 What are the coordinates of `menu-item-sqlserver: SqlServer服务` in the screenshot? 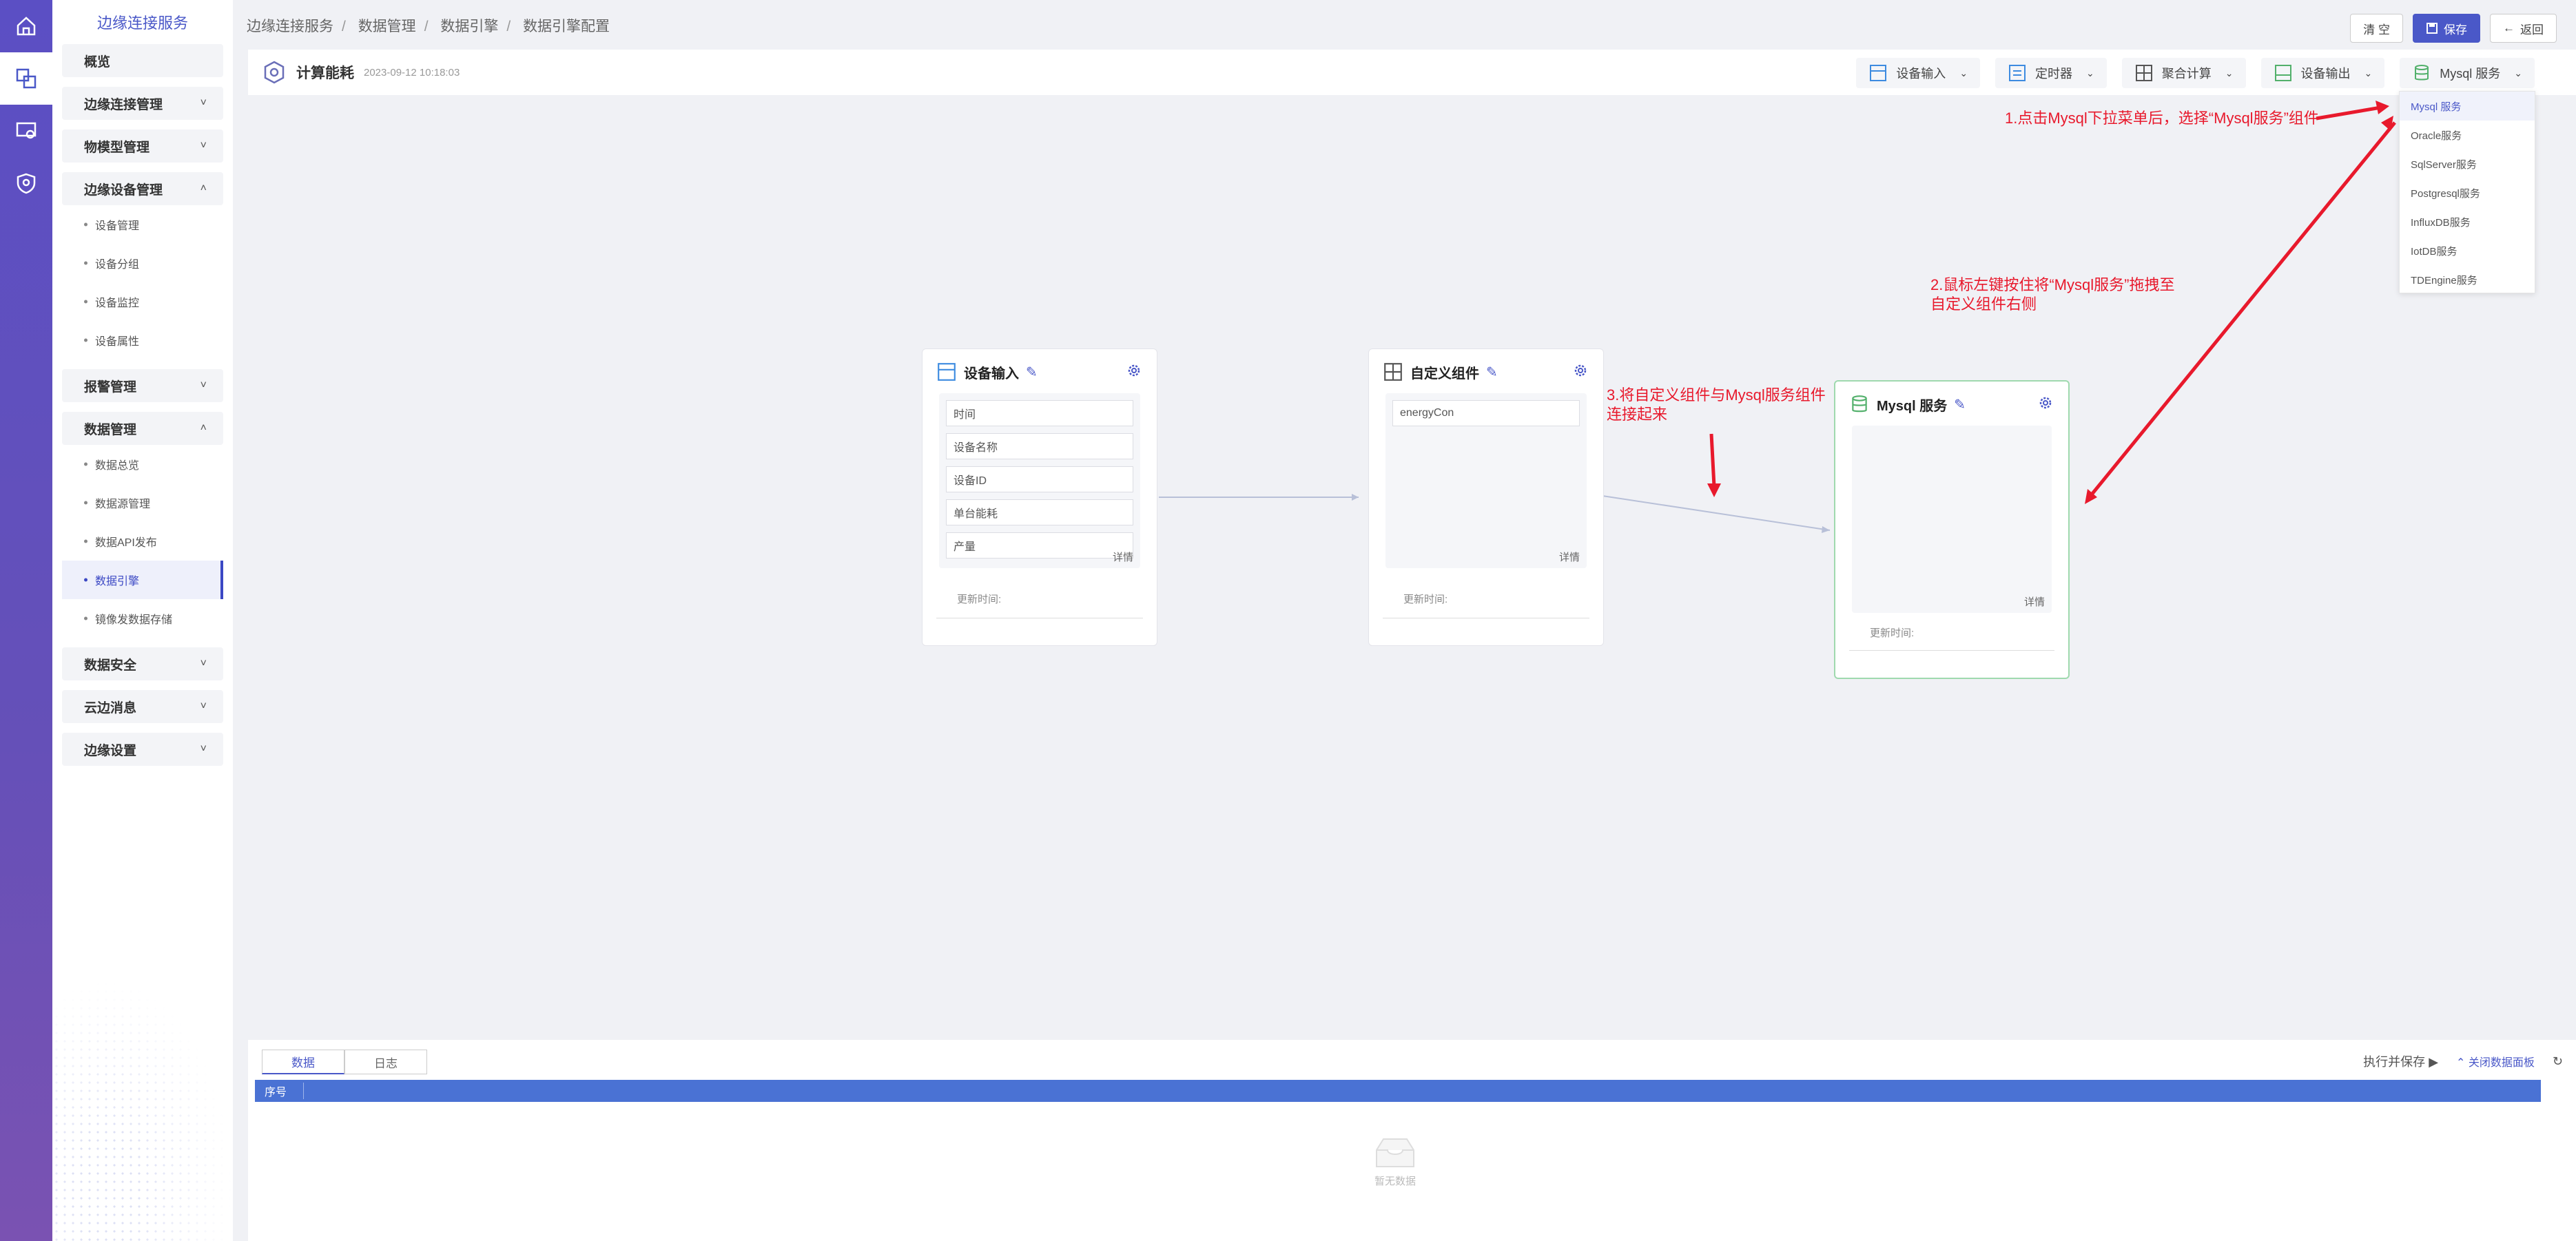 It's located at (2467, 163).